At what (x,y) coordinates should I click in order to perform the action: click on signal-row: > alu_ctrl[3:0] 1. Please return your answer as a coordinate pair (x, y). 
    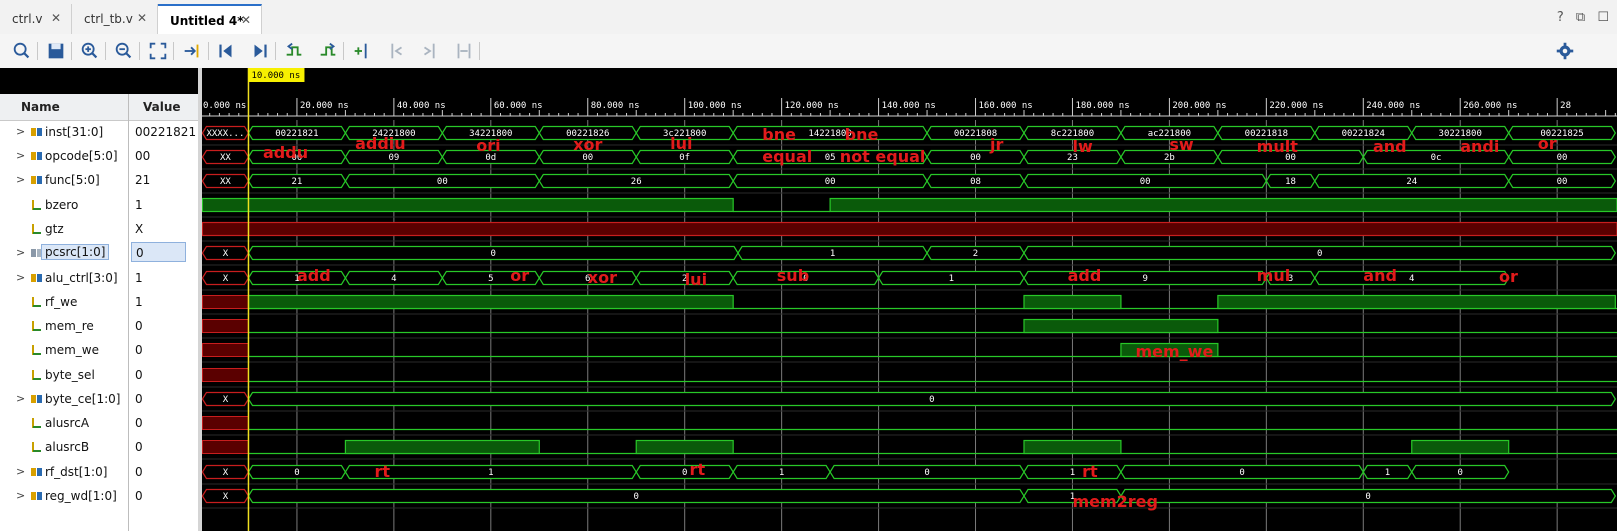
    Looking at the image, I should click on (99, 278).